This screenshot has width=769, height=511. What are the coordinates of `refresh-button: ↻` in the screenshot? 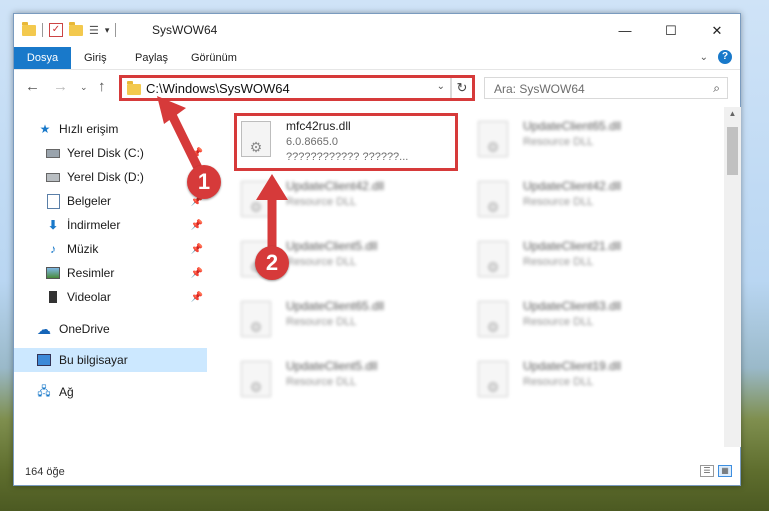 It's located at (462, 88).